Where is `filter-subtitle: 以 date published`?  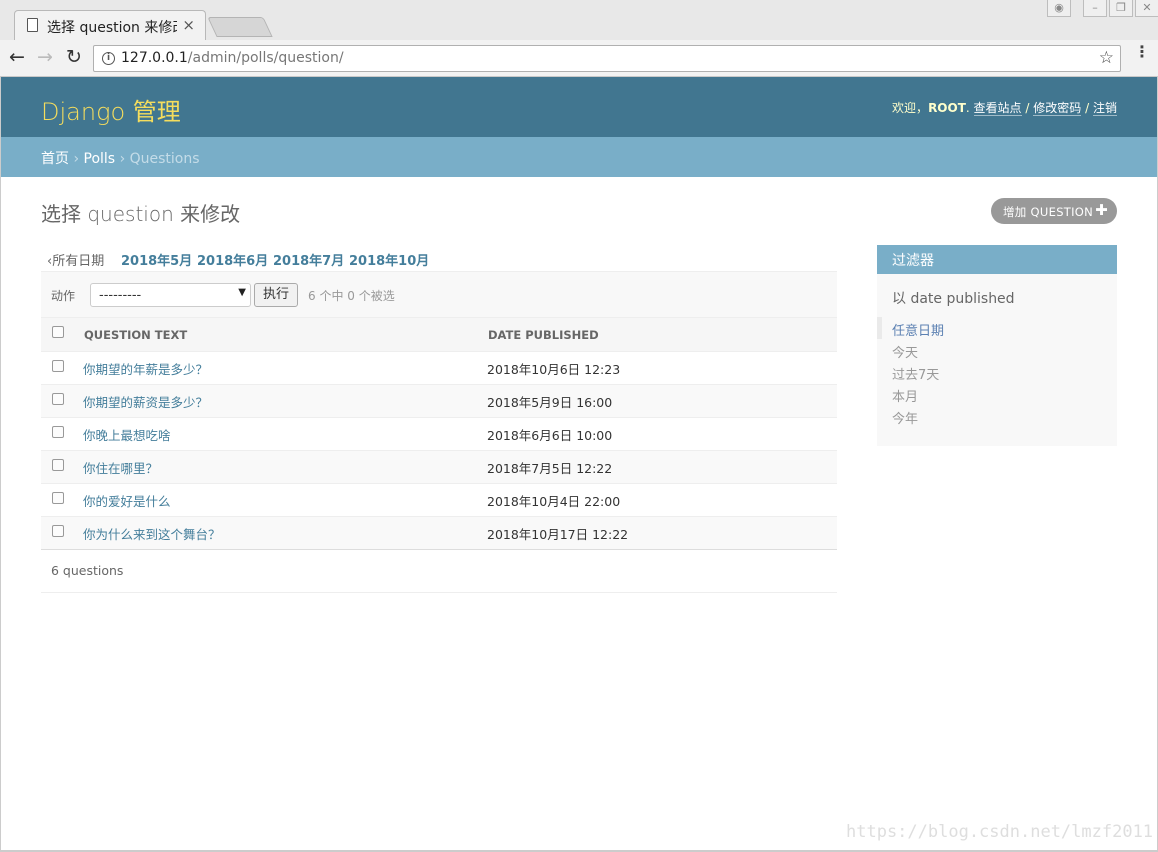
filter-subtitle: 以 date published is located at coordinates (953, 299).